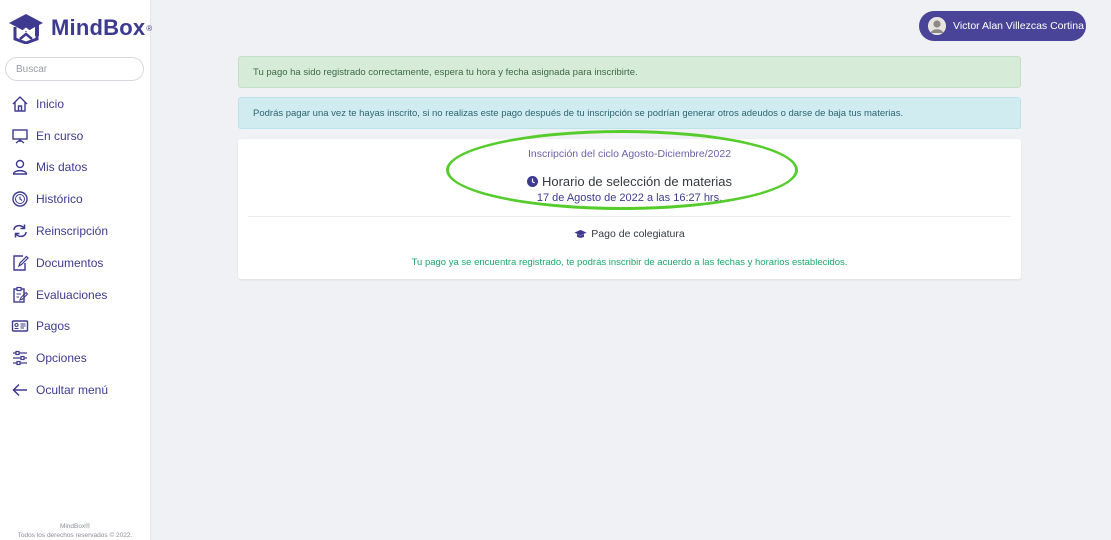  I want to click on footer-copyright: Todos los derechos reservados © 2022., so click(75, 535).